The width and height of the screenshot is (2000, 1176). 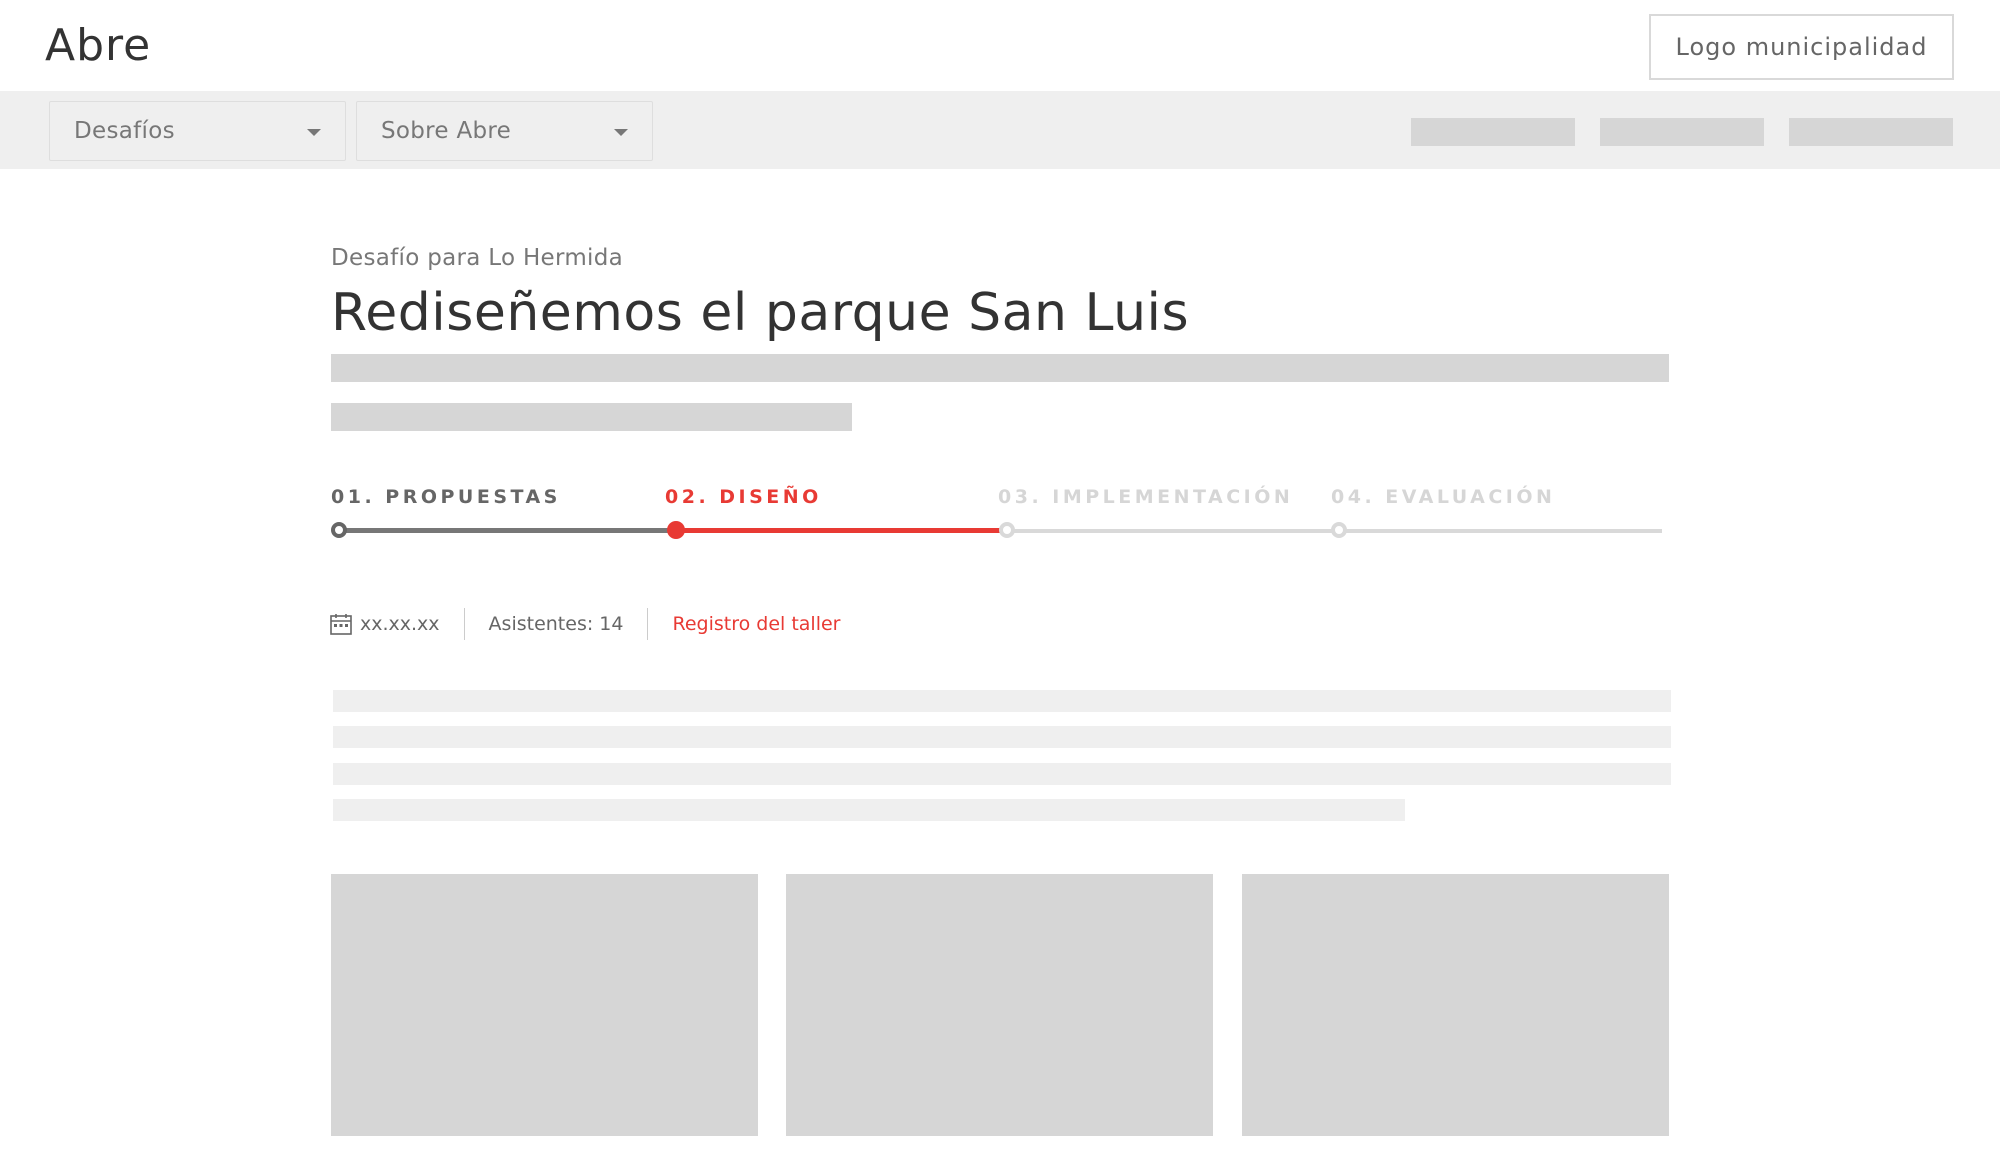 What do you see at coordinates (743, 497) in the screenshot?
I see `step-label-diseno: 02. DISEÑO` at bounding box center [743, 497].